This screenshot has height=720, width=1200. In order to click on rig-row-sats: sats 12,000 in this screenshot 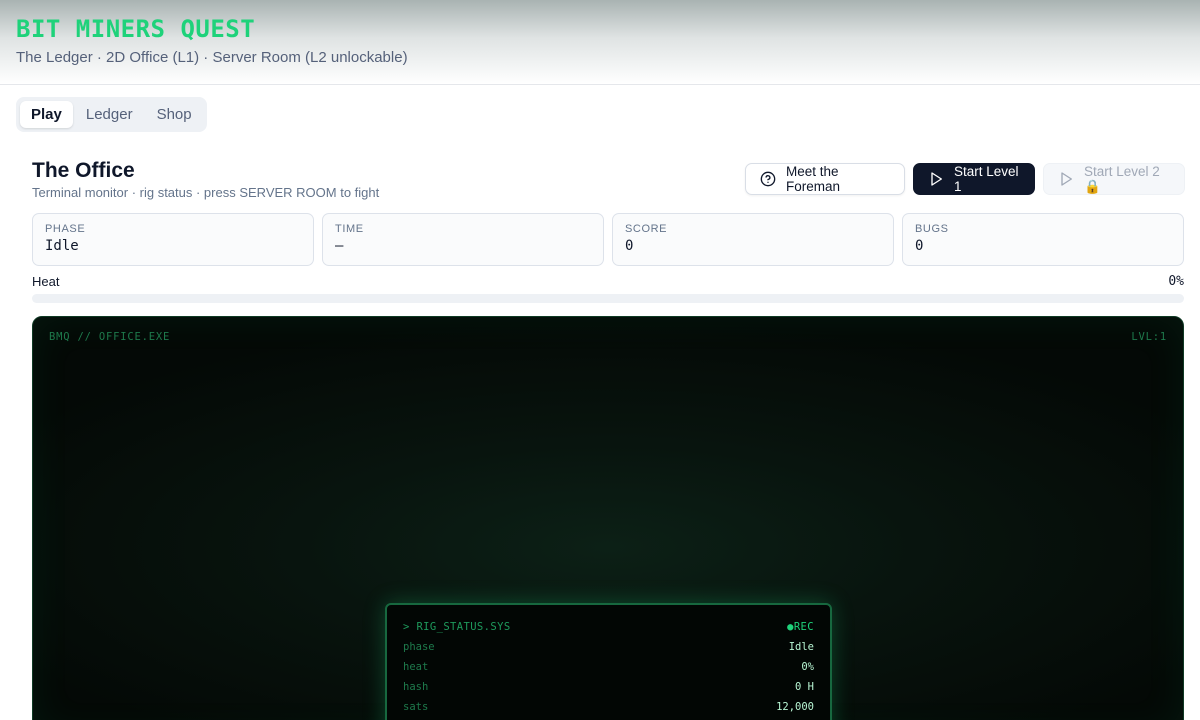, I will do `click(608, 707)`.